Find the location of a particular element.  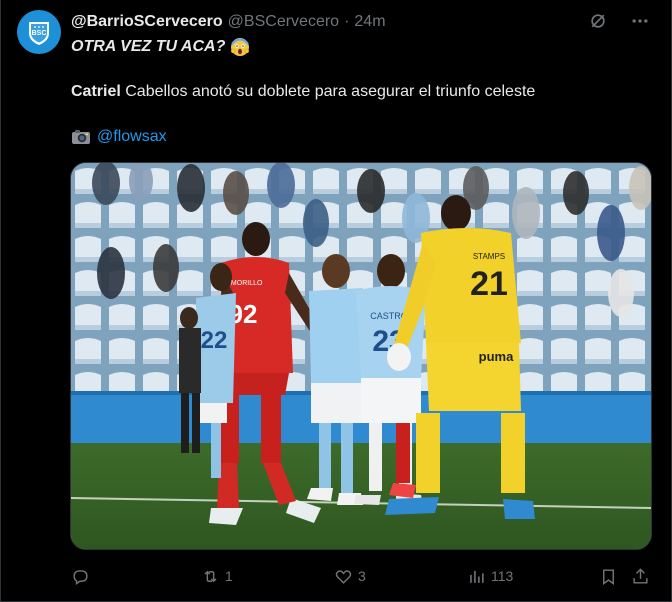

club-crest-icon: BSC is located at coordinates (39, 33).